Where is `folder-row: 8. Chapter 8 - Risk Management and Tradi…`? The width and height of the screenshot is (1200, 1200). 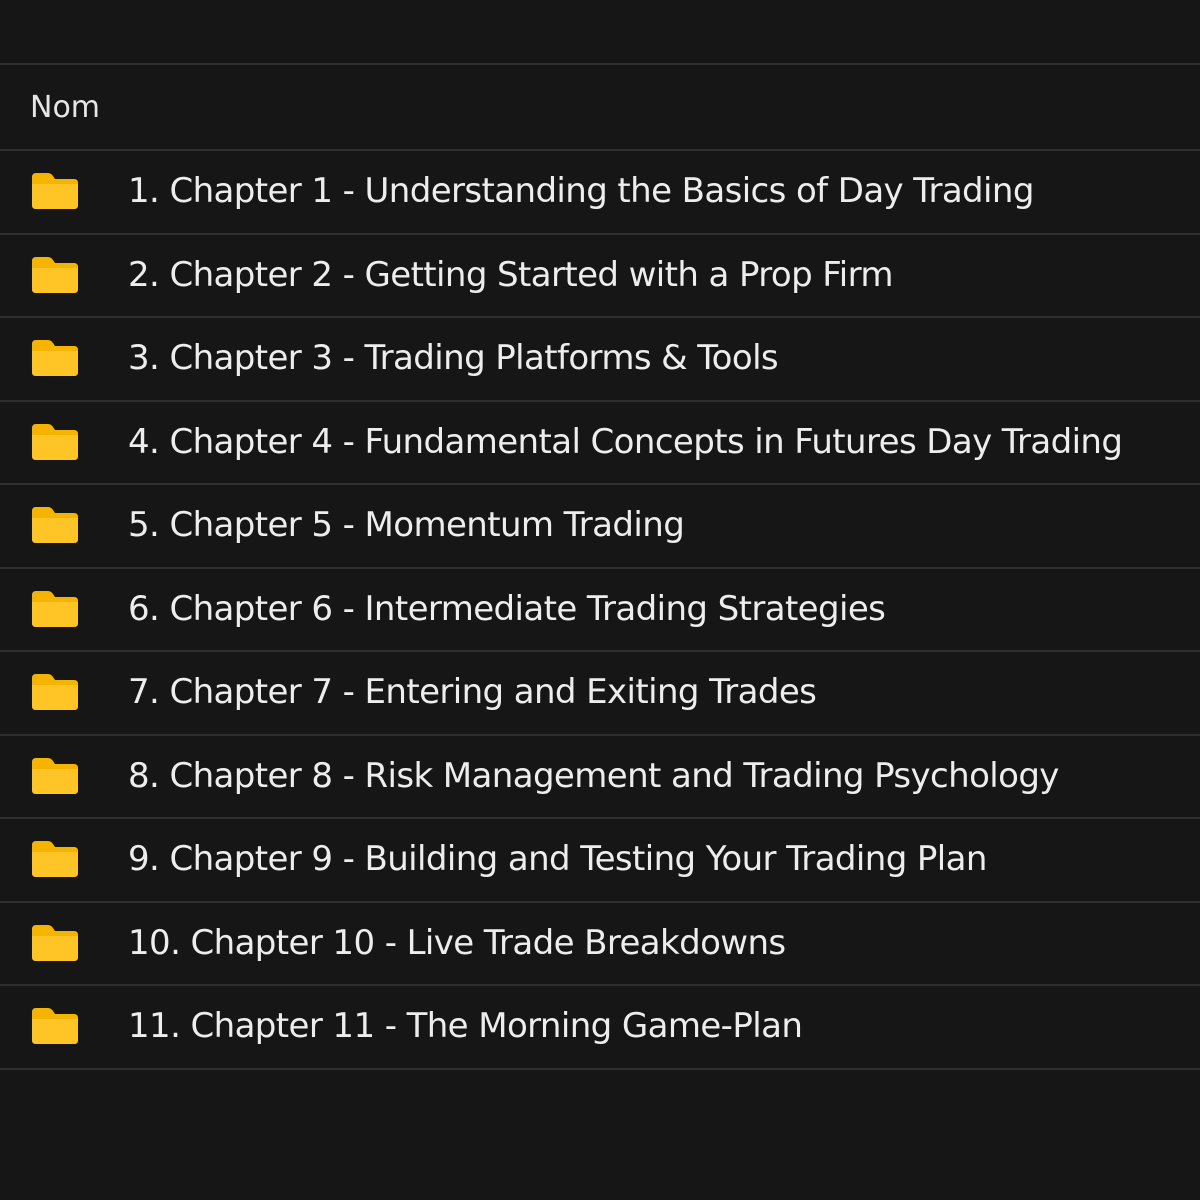 folder-row: 8. Chapter 8 - Risk Management and Tradi… is located at coordinates (600, 777).